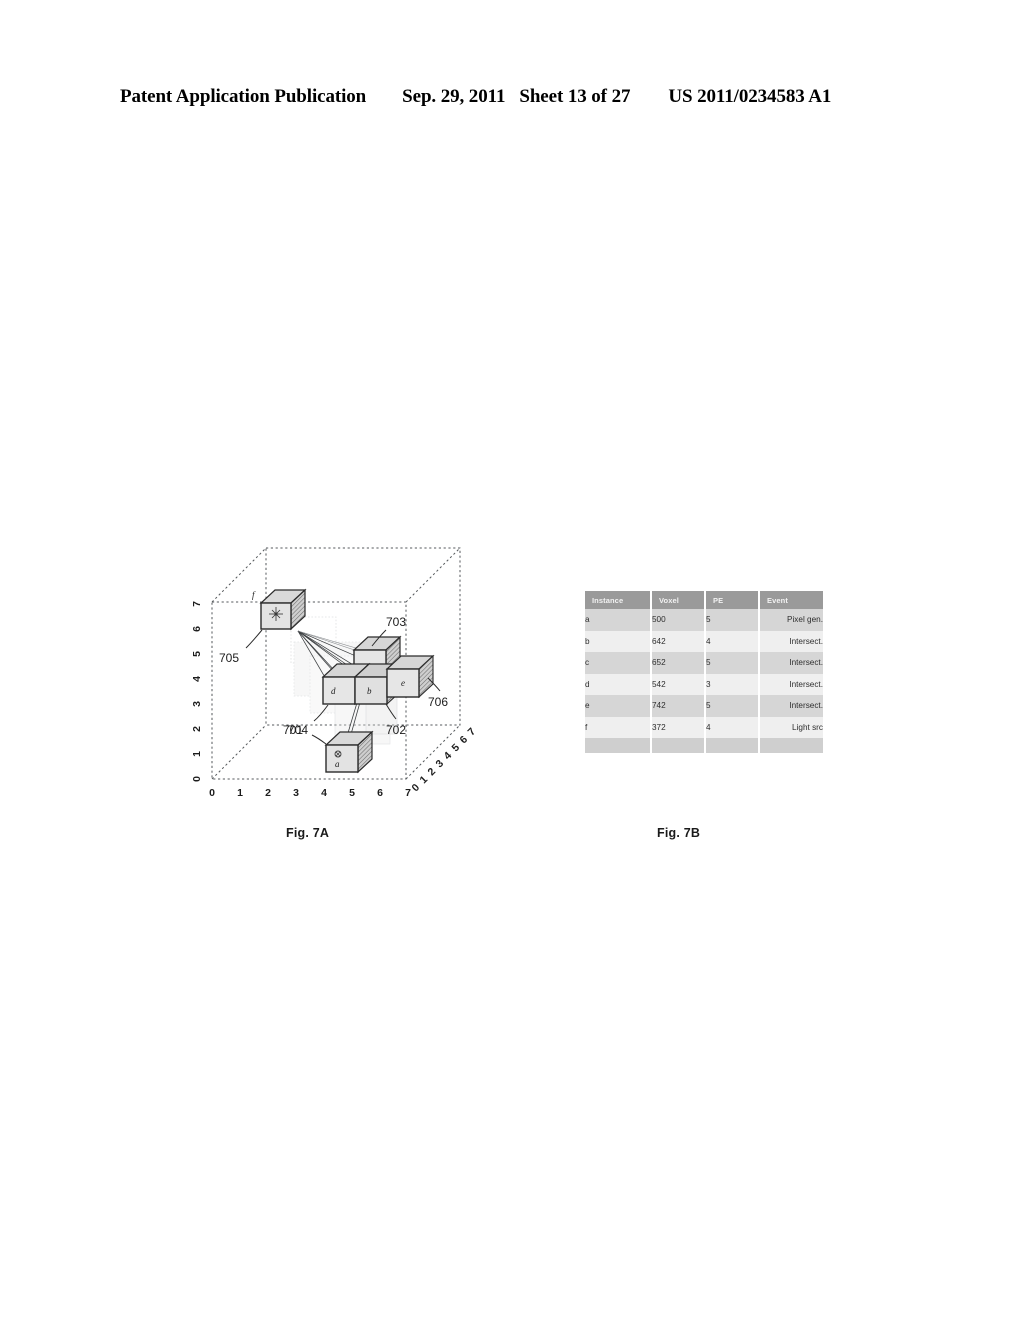  I want to click on cell-event: Pixel gen., so click(791, 620).